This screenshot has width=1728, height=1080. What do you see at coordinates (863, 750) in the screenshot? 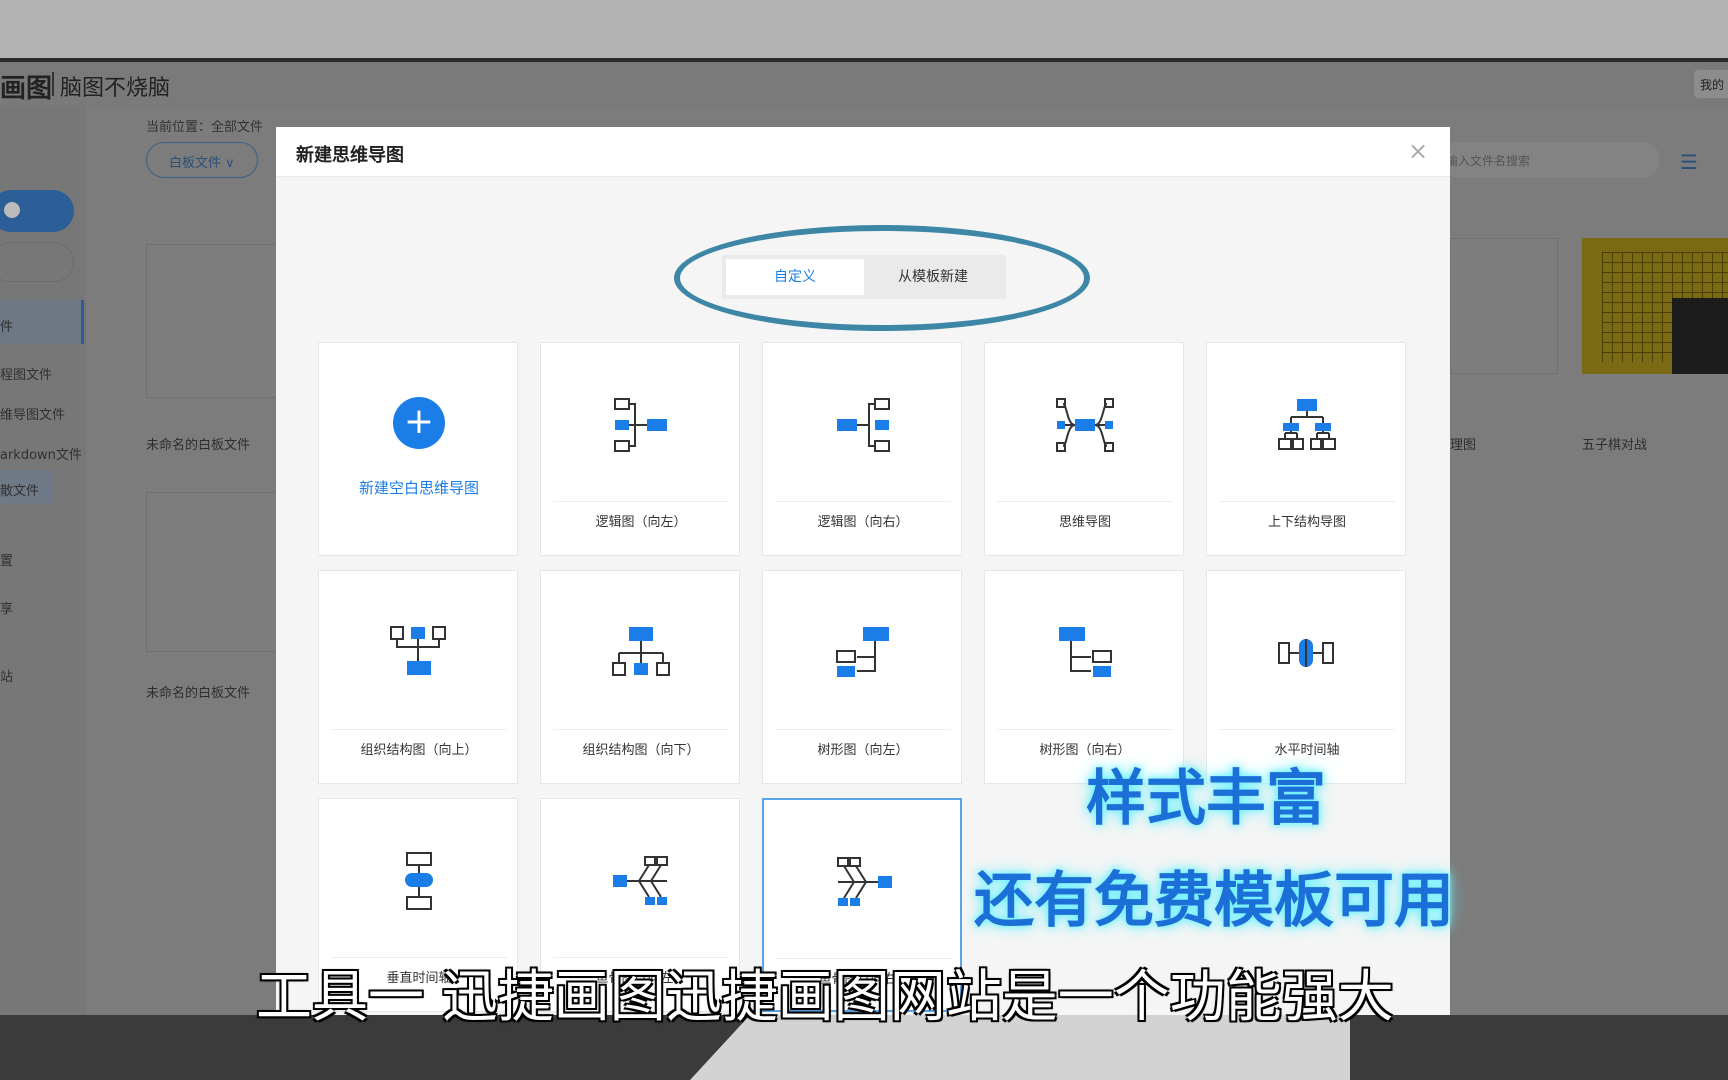
I see `card-label: 树形图（向左）` at bounding box center [863, 750].